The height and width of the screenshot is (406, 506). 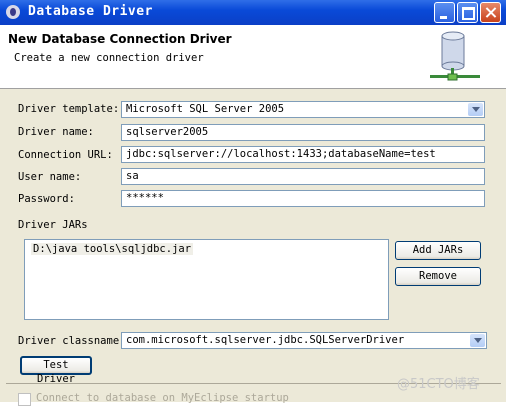 I want to click on list-item: D:\java tools\sqljdbc.jar, so click(x=112, y=249).